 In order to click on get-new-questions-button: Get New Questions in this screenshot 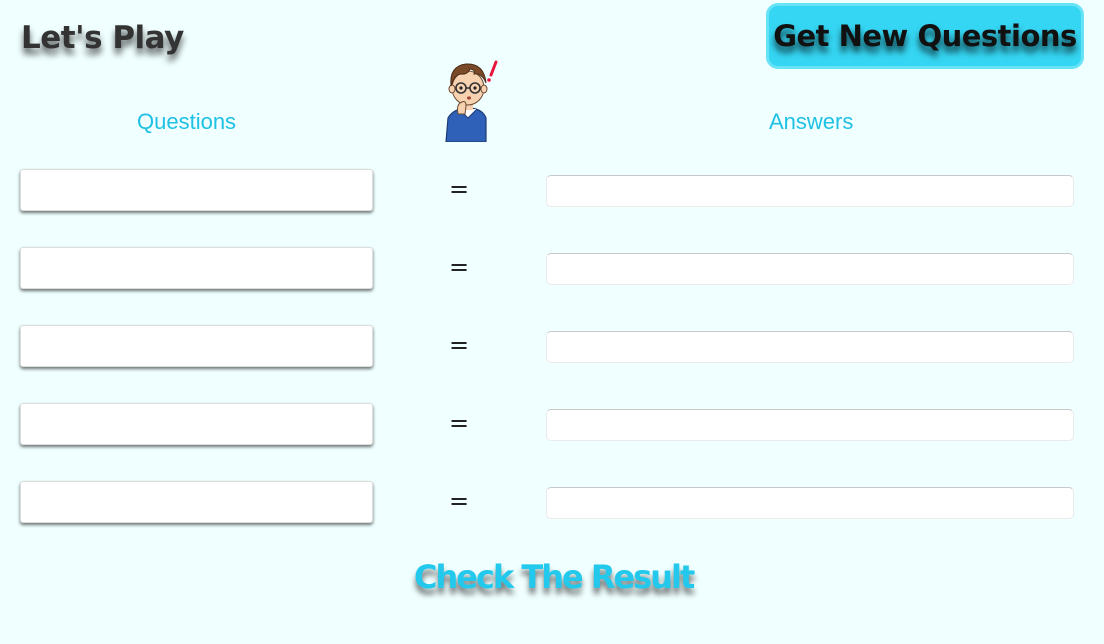, I will do `click(925, 36)`.